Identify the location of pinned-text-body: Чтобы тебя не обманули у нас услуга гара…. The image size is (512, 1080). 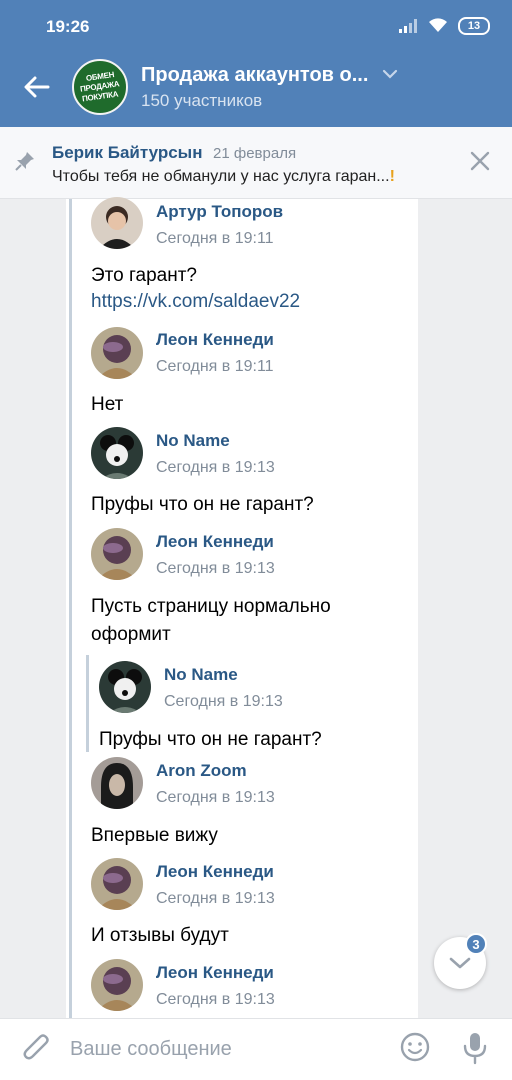
(221, 176).